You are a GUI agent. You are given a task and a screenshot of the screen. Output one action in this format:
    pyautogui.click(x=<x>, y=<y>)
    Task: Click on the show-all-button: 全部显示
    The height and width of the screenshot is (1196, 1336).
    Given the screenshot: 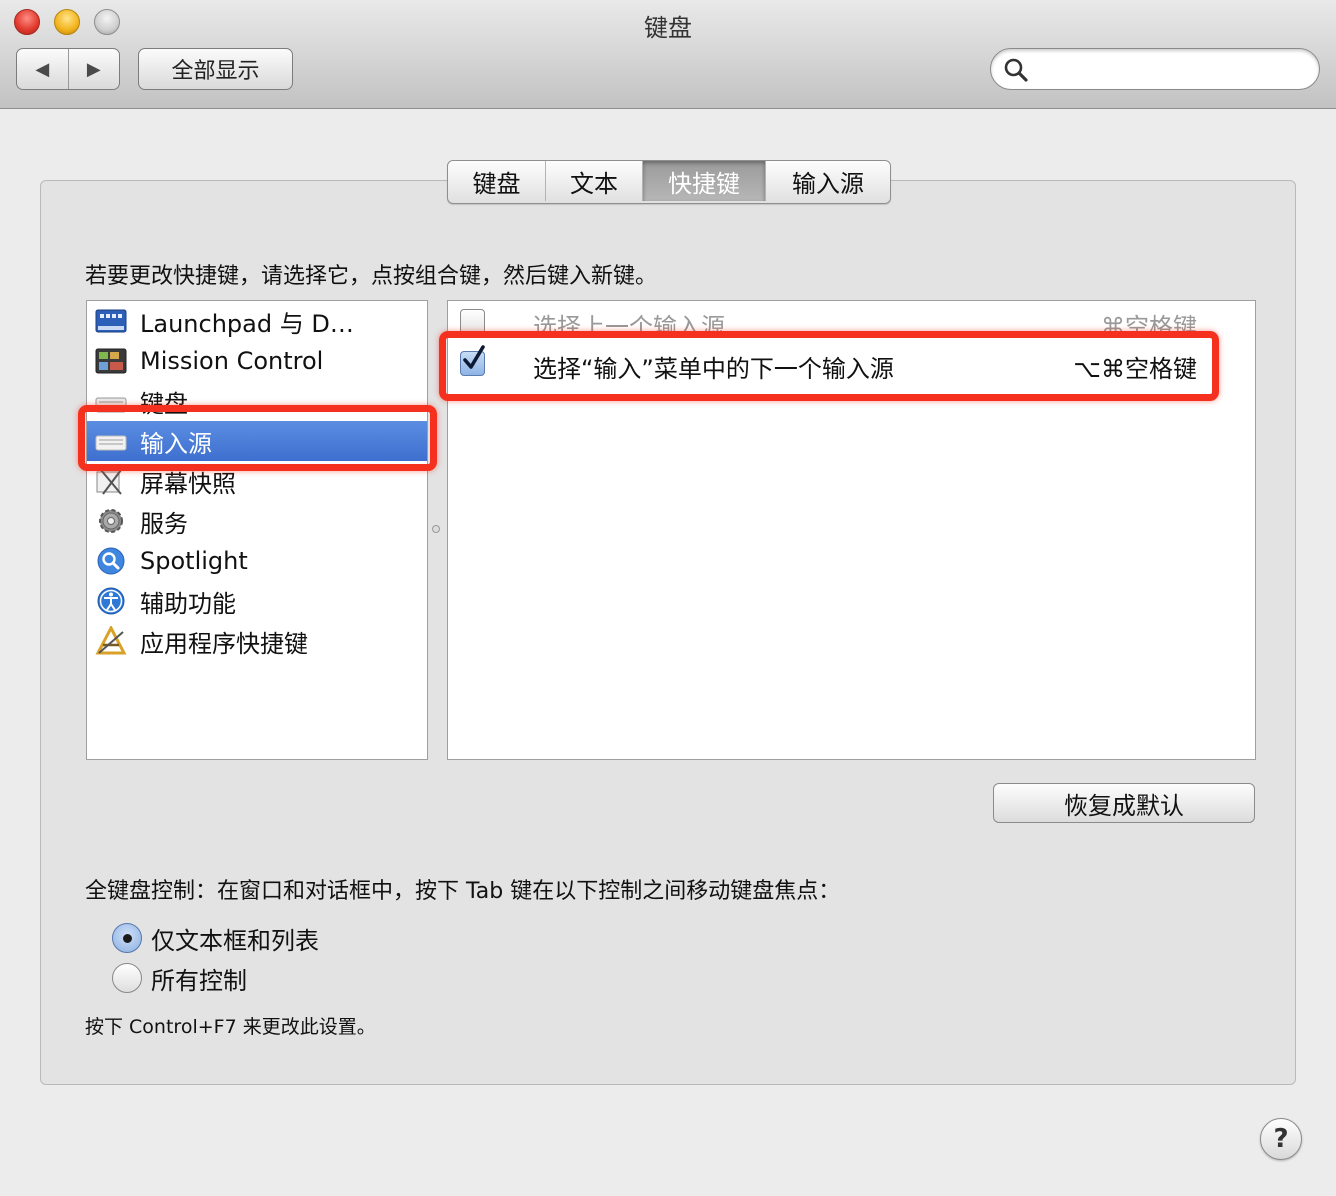 What is the action you would take?
    pyautogui.click(x=215, y=69)
    